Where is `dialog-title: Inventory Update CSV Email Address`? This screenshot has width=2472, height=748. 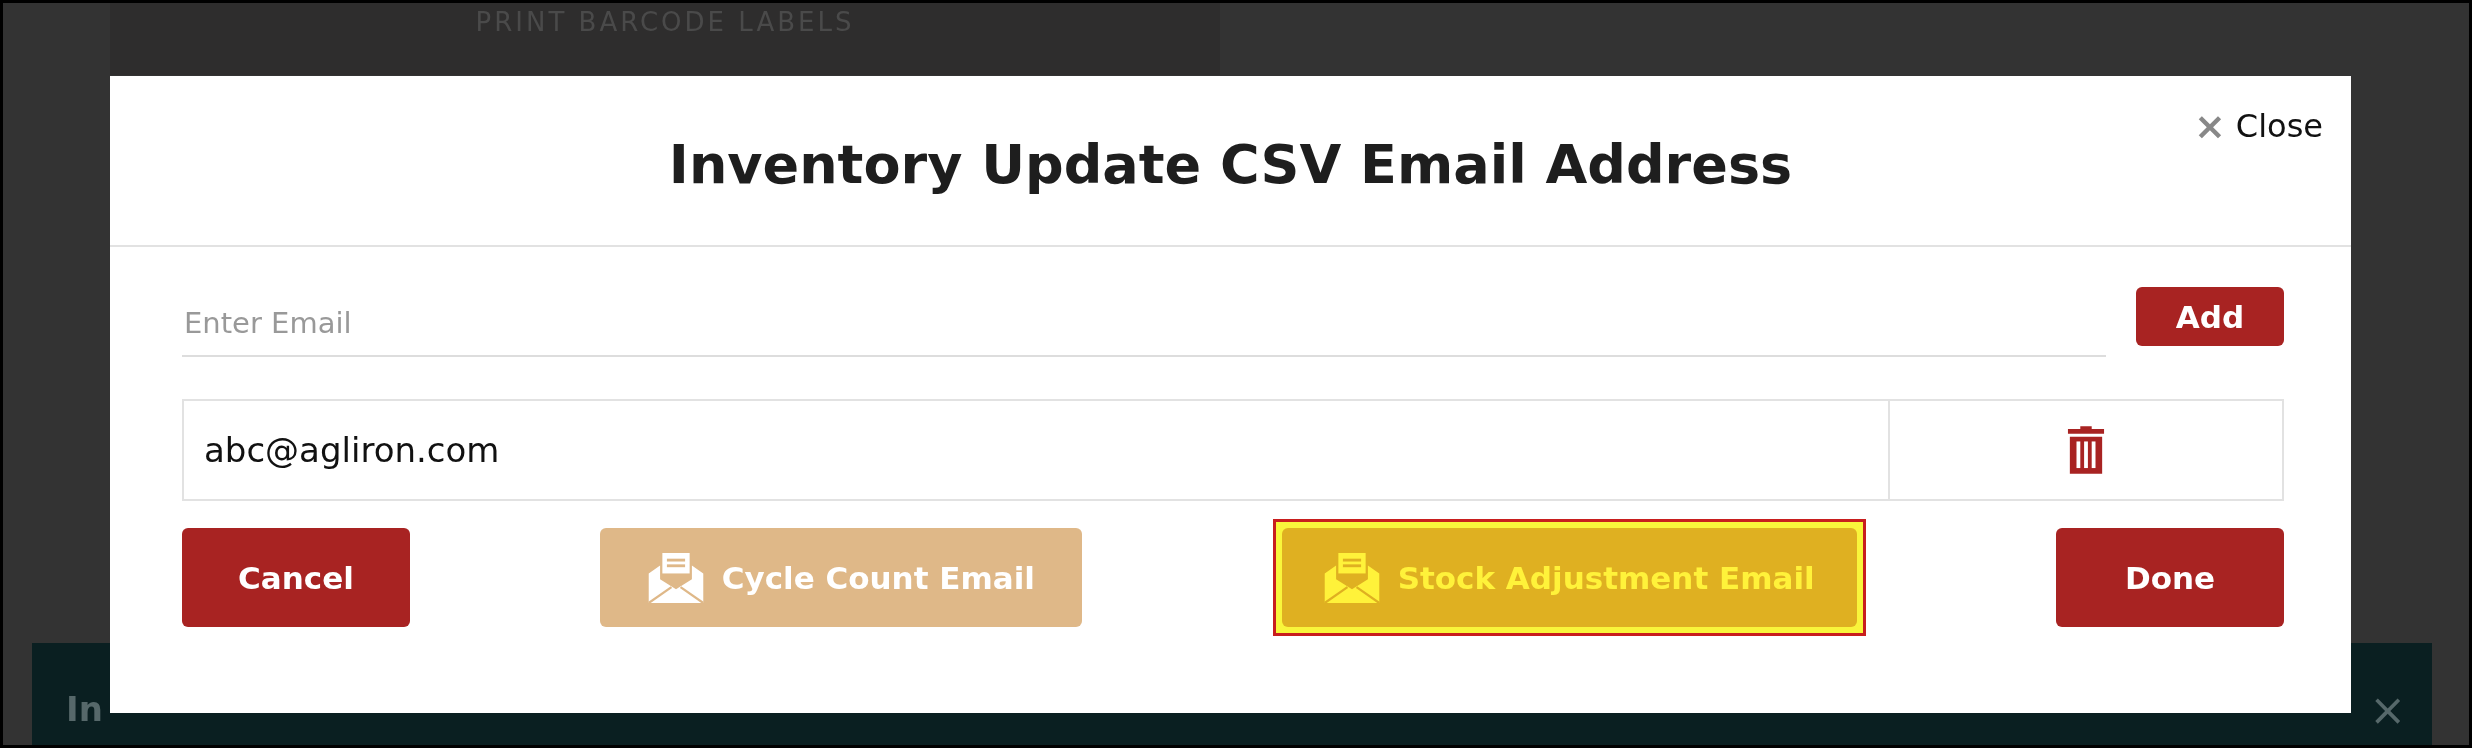 dialog-title: Inventory Update CSV Email Address is located at coordinates (1230, 164).